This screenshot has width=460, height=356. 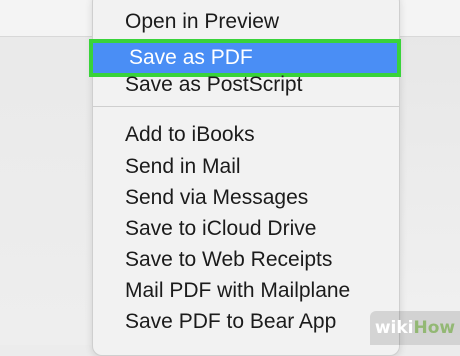 I want to click on menu-item-open-in-preview: Open in Preview, so click(x=246, y=22).